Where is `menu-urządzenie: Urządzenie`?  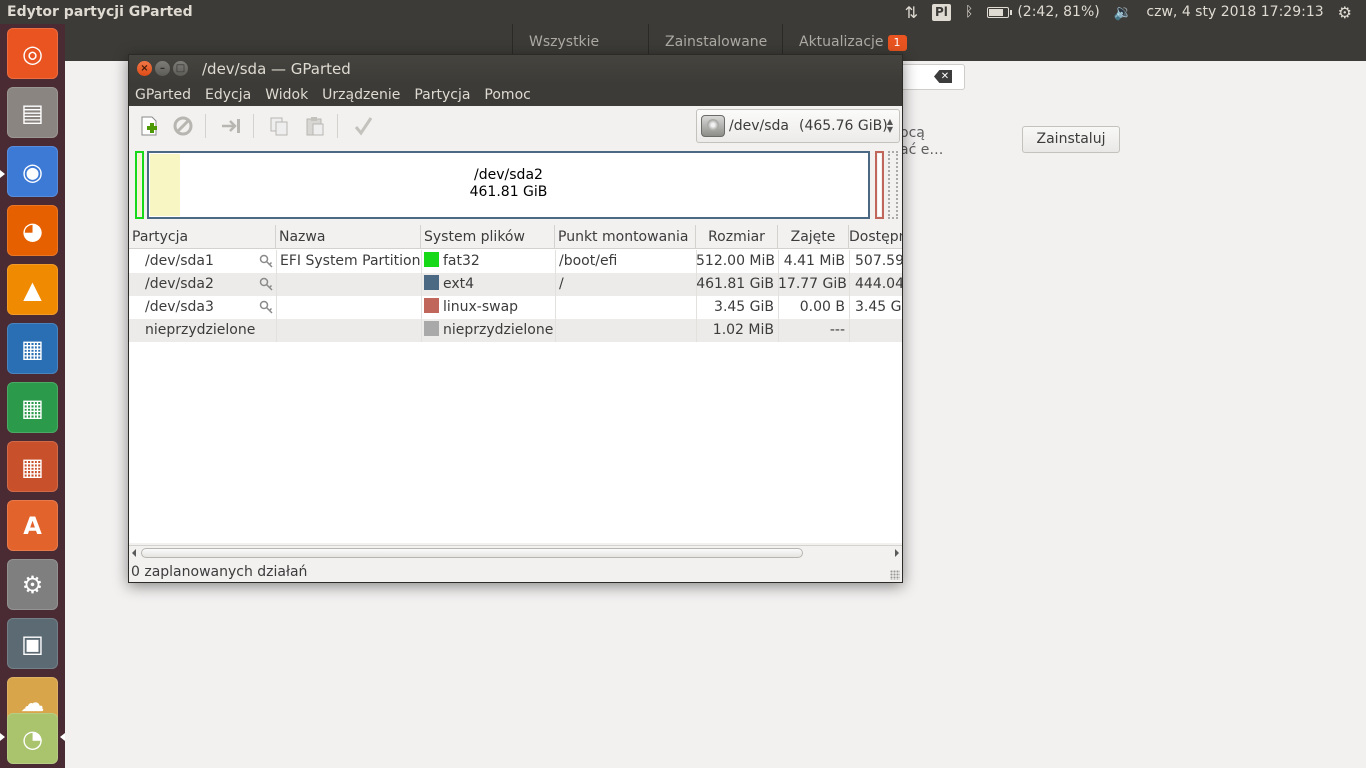 menu-urządzenie: Urządzenie is located at coordinates (361, 95).